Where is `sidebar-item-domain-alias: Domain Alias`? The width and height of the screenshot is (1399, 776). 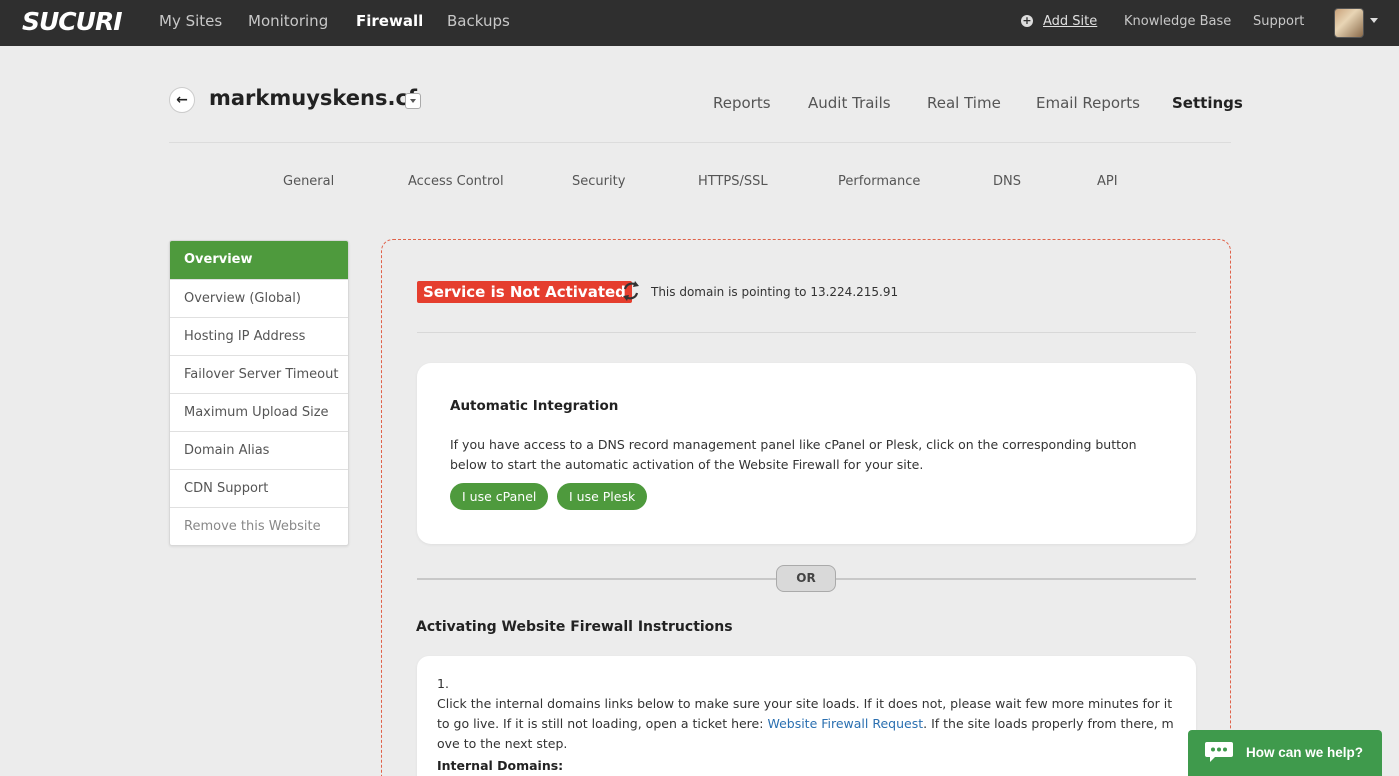 sidebar-item-domain-alias: Domain Alias is located at coordinates (259, 450).